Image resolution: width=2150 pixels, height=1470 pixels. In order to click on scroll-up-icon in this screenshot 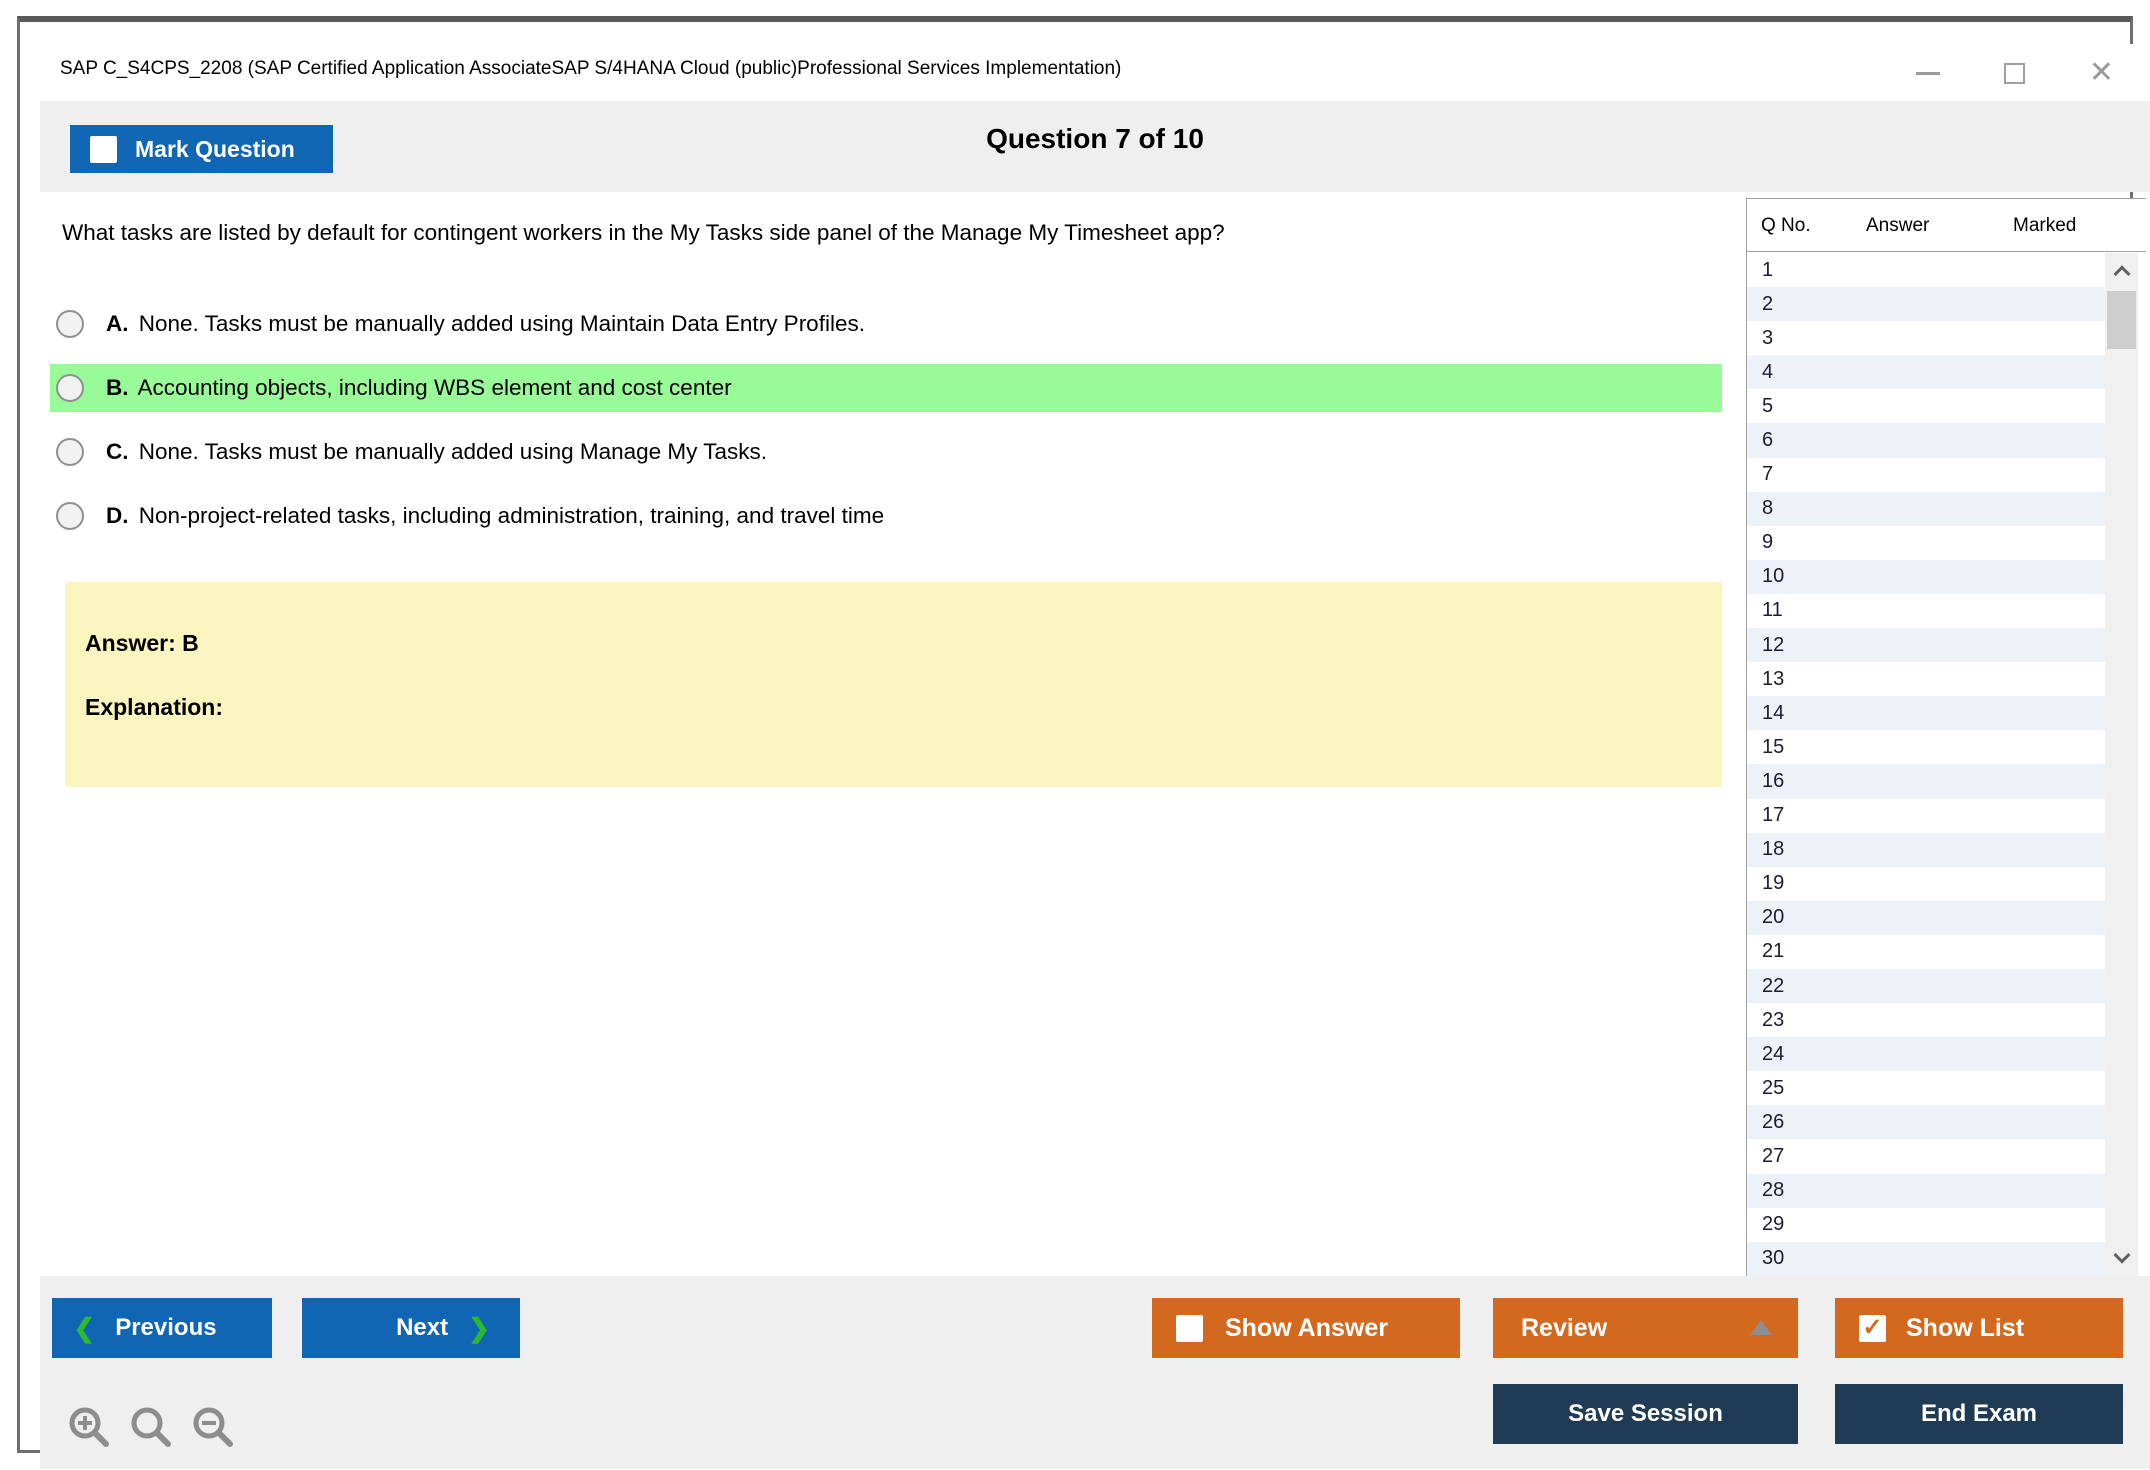, I will do `click(2121, 271)`.